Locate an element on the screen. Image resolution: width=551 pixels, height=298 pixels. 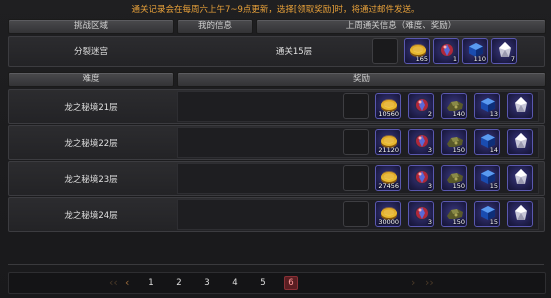
item-count: 30000 is located at coordinates (388, 222).